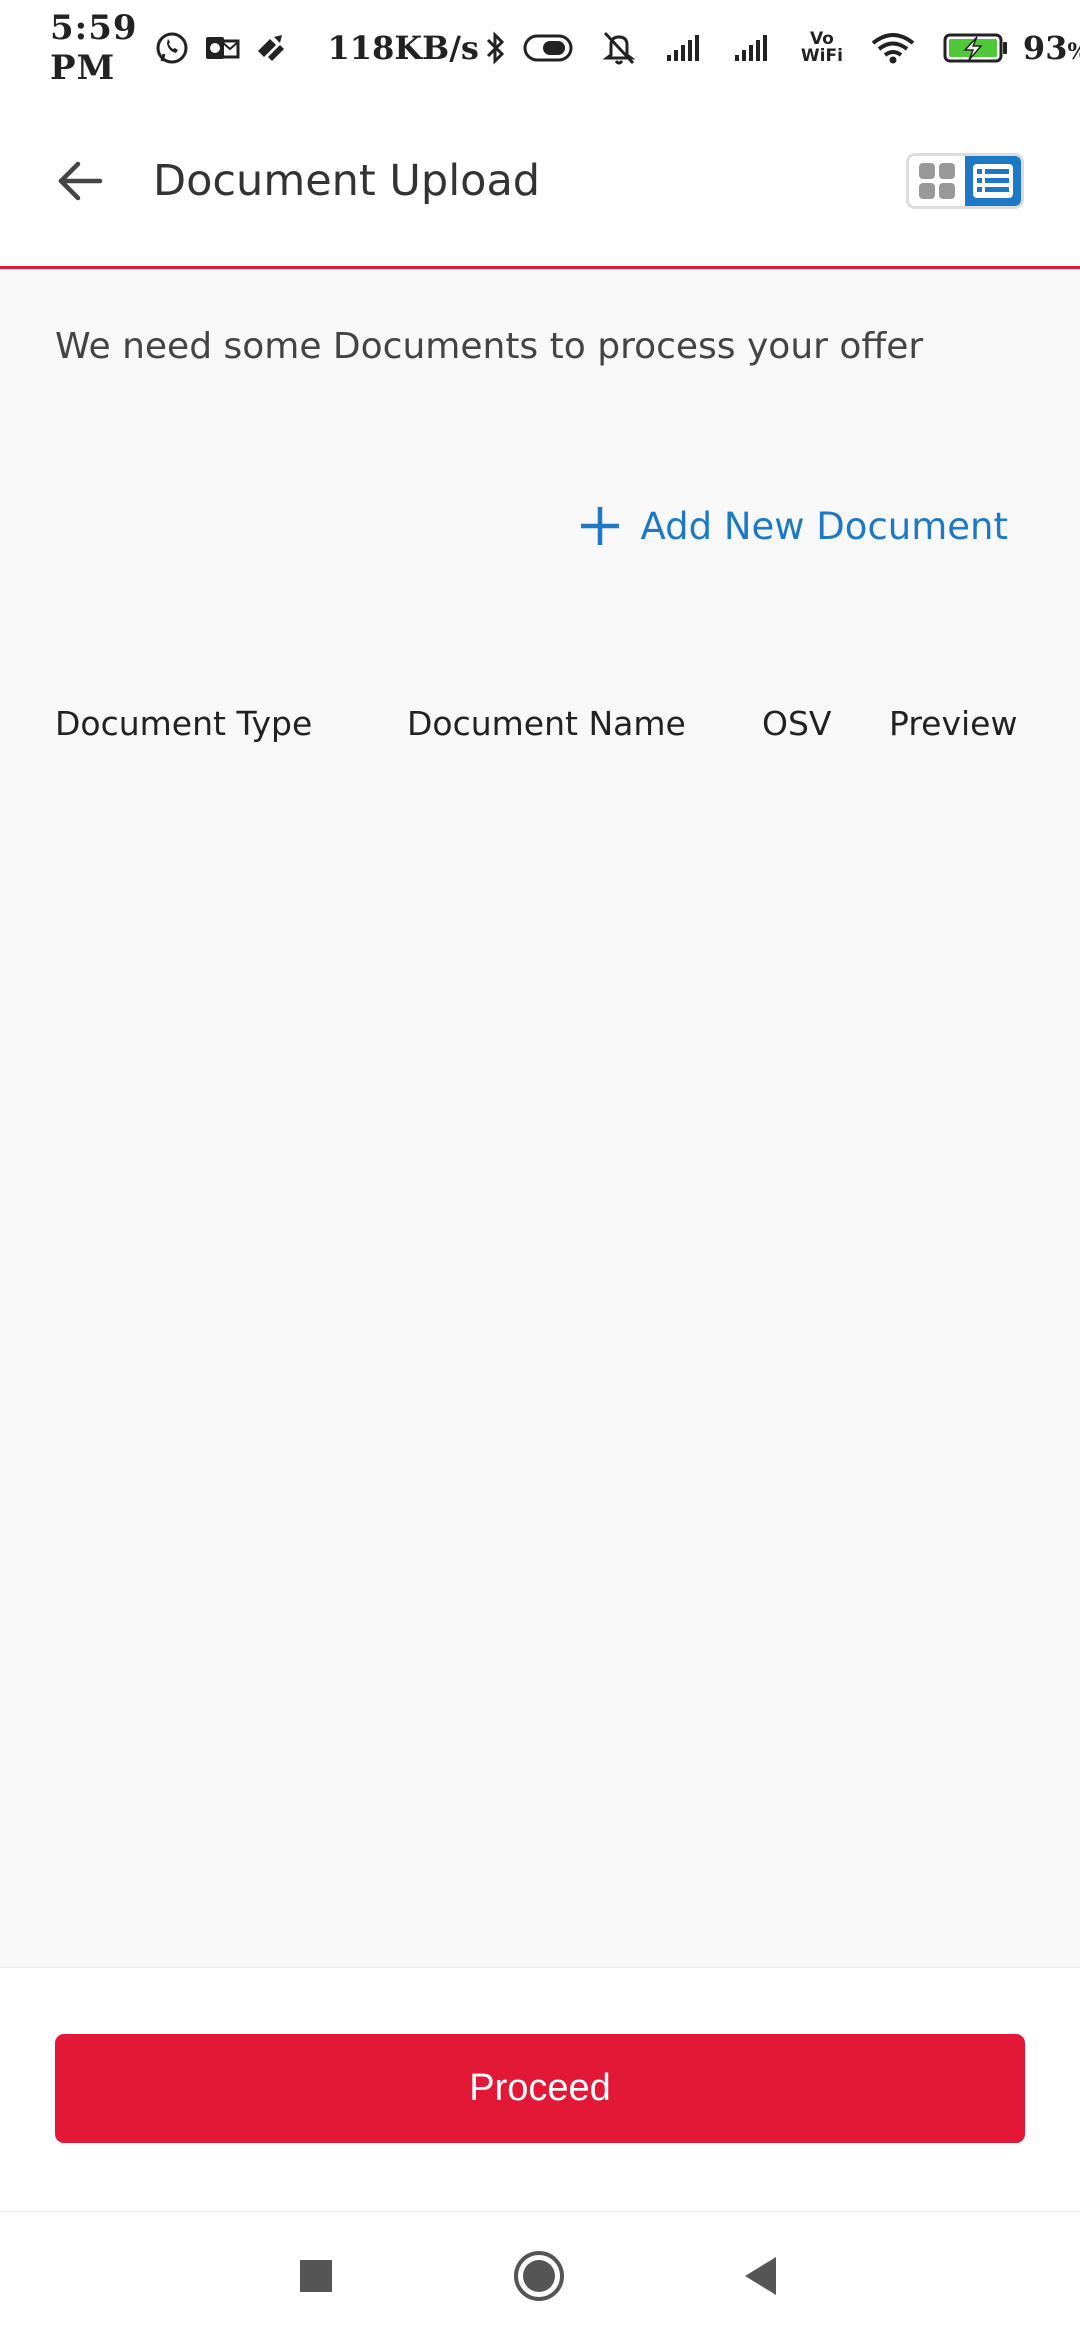 The width and height of the screenshot is (1080, 2340). Describe the element at coordinates (496, 48) in the screenshot. I see `bluetooth-icon` at that location.